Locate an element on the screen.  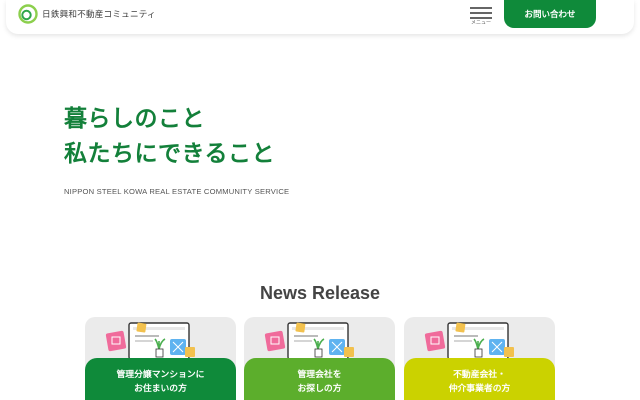
card-label-line-2: 仲介事業者の方 is located at coordinates (479, 389).